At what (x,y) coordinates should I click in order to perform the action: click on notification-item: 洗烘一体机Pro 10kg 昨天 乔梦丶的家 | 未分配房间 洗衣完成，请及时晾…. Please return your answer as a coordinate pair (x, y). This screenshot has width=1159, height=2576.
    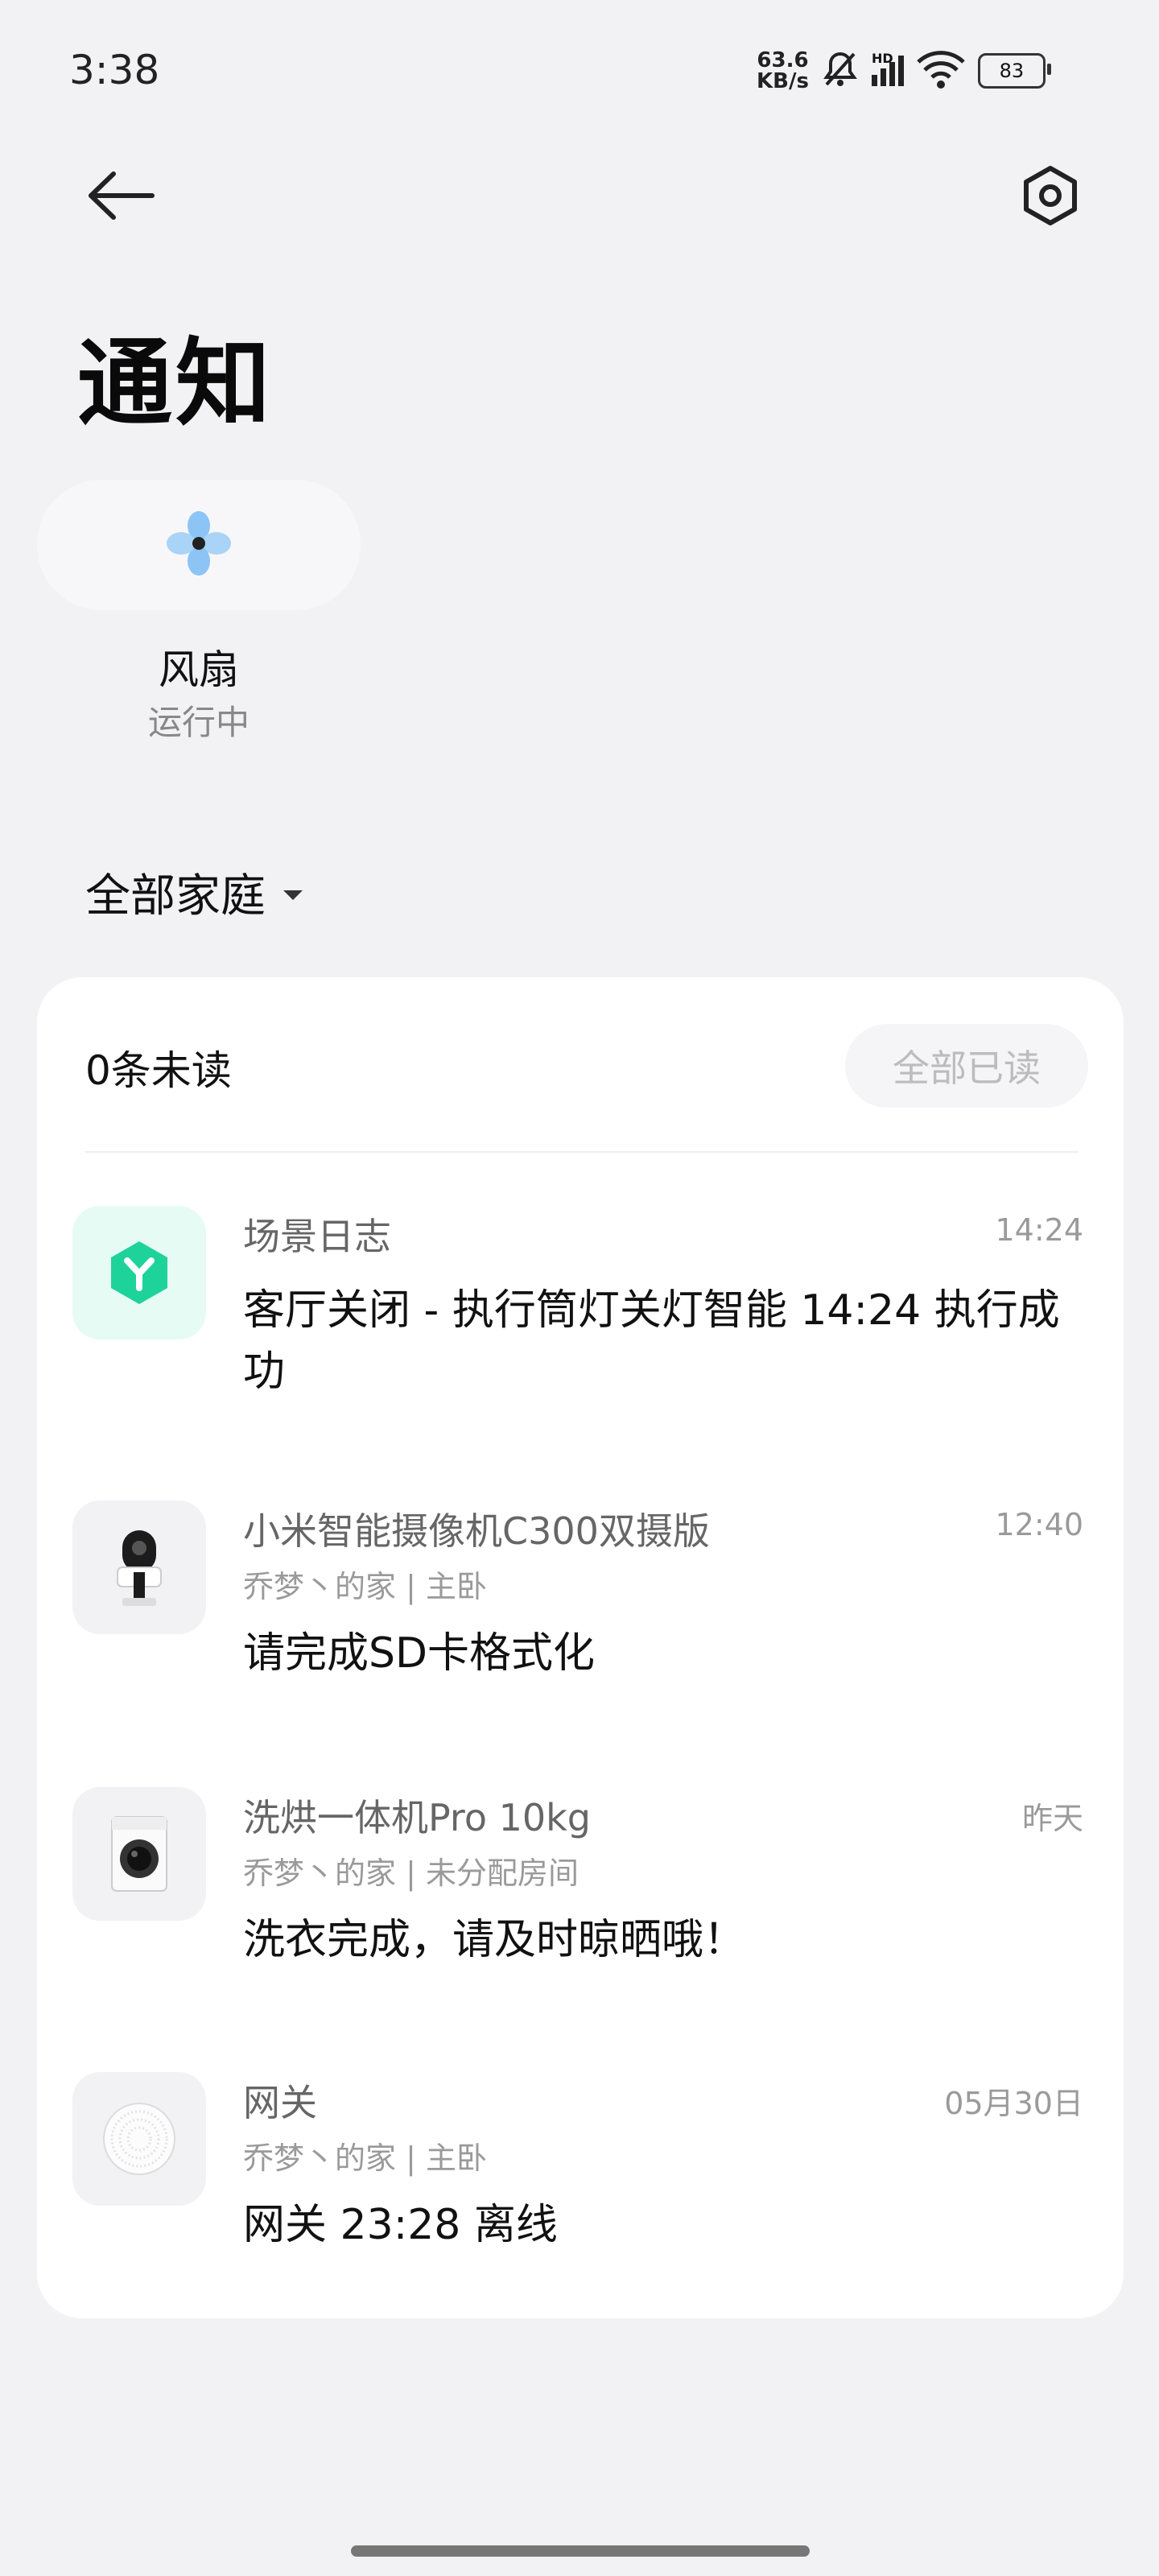
    Looking at the image, I should click on (580, 1885).